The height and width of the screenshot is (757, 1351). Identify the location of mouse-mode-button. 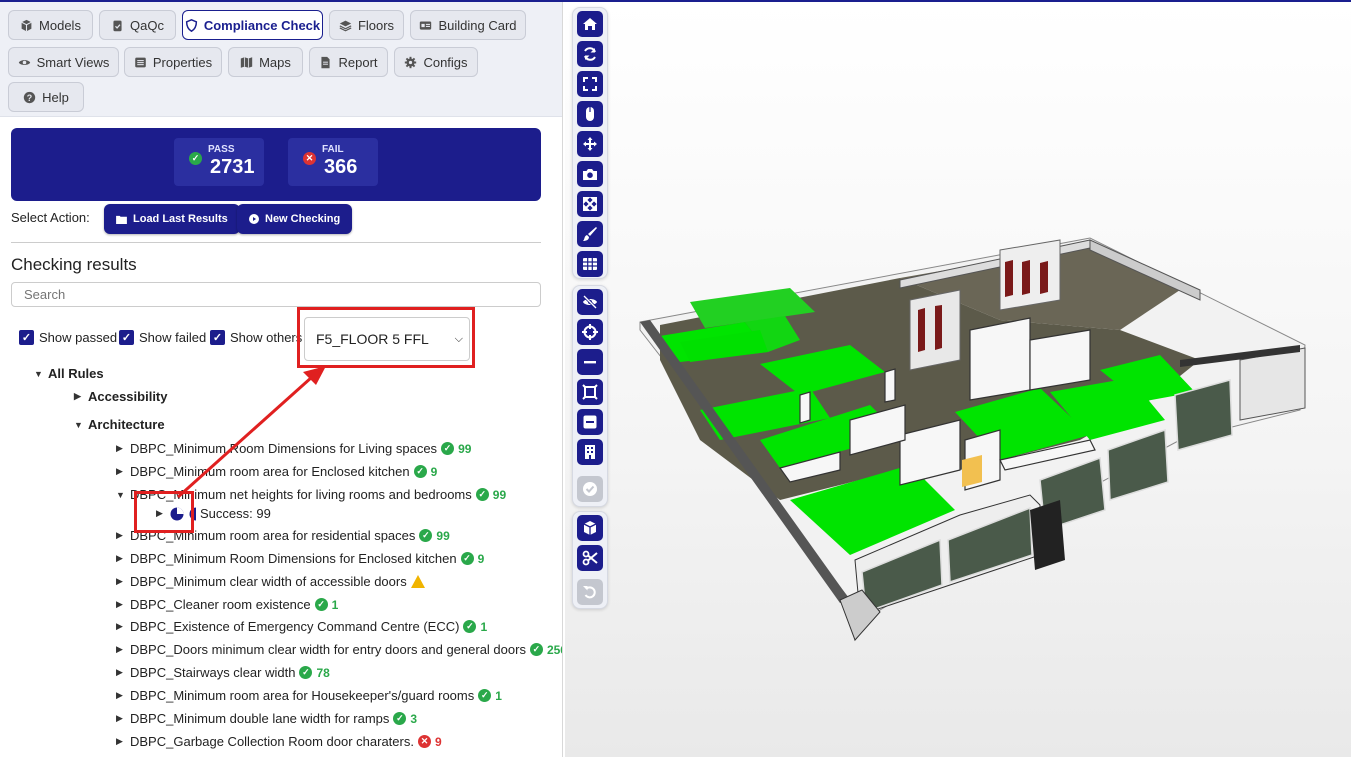
(590, 114).